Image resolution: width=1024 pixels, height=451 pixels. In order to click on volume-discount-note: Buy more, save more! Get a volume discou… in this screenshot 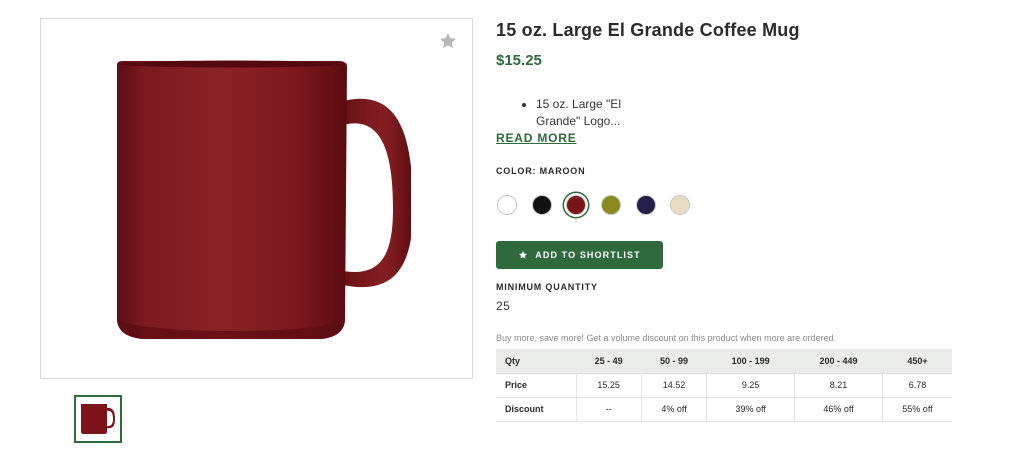, I will do `click(666, 338)`.